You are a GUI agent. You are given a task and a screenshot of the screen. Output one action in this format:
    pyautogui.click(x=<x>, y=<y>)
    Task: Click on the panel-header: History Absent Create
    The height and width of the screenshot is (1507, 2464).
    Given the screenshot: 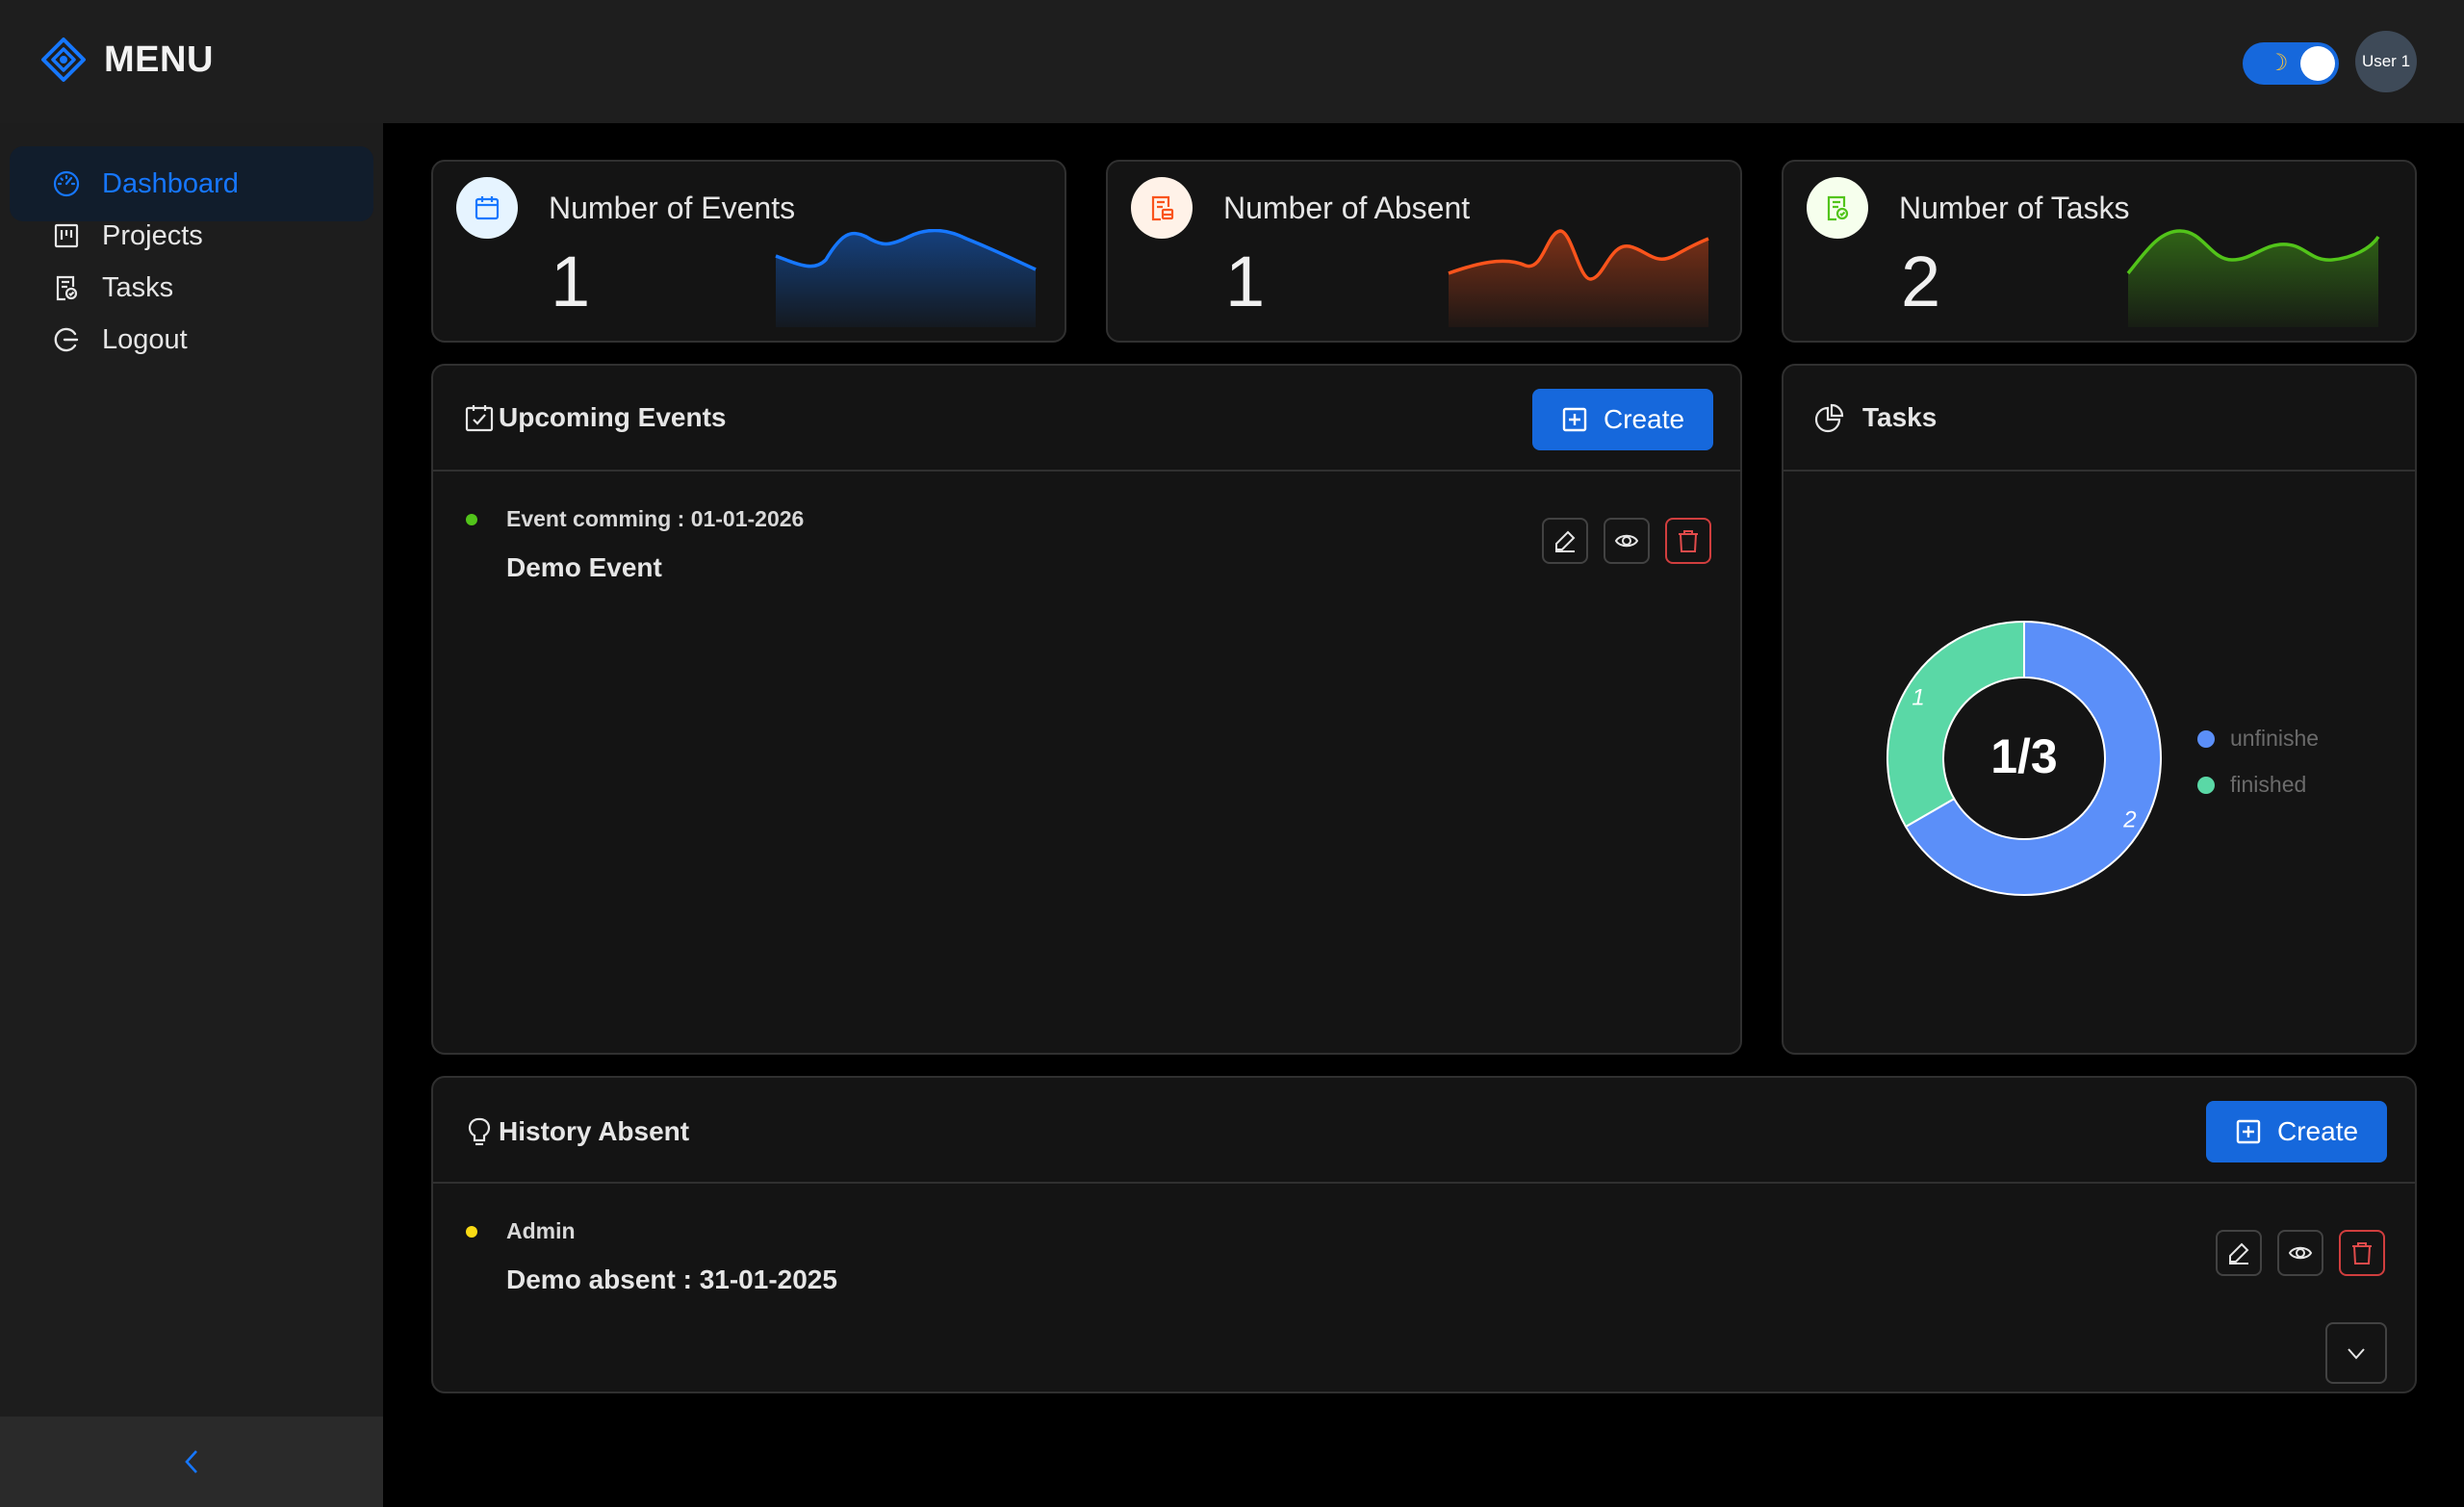 What is the action you would take?
    pyautogui.click(x=1424, y=1131)
    